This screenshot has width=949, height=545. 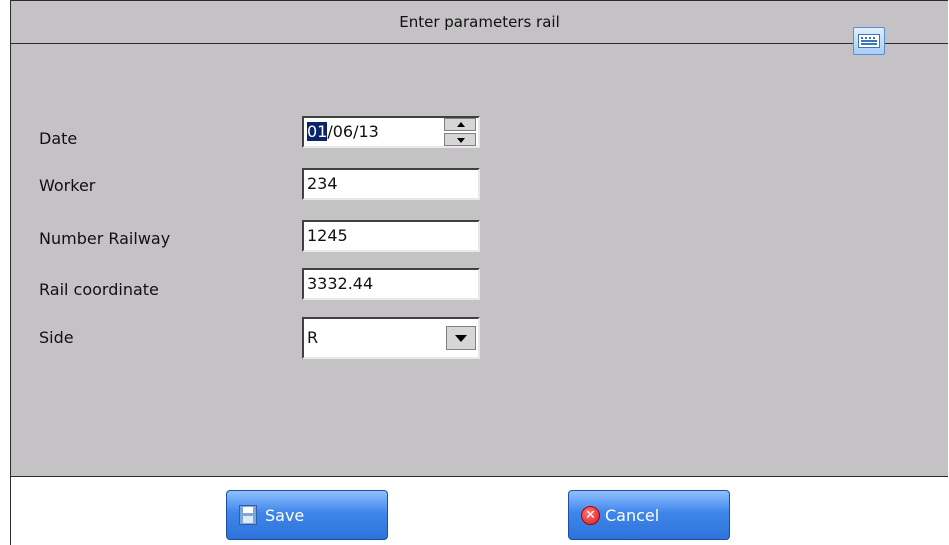 What do you see at coordinates (67, 185) in the screenshot?
I see `worker-label: Worker` at bounding box center [67, 185].